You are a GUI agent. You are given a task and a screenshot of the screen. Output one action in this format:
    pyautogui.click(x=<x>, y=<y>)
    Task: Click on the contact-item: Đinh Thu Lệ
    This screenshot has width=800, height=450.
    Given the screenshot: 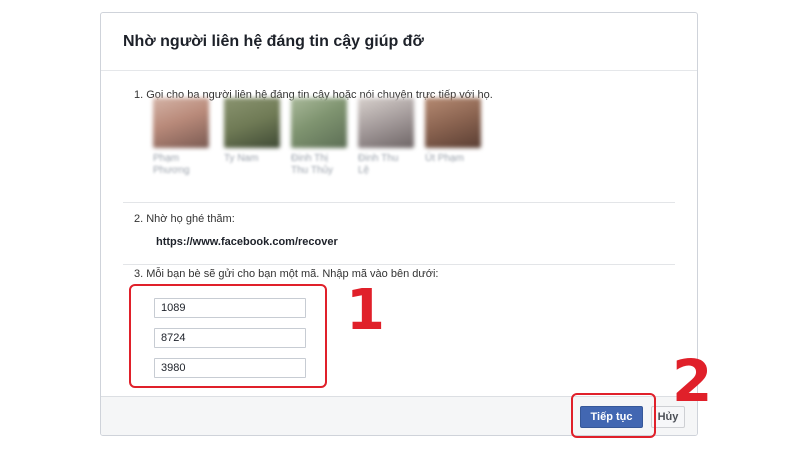 What is the action you would take?
    pyautogui.click(x=388, y=137)
    